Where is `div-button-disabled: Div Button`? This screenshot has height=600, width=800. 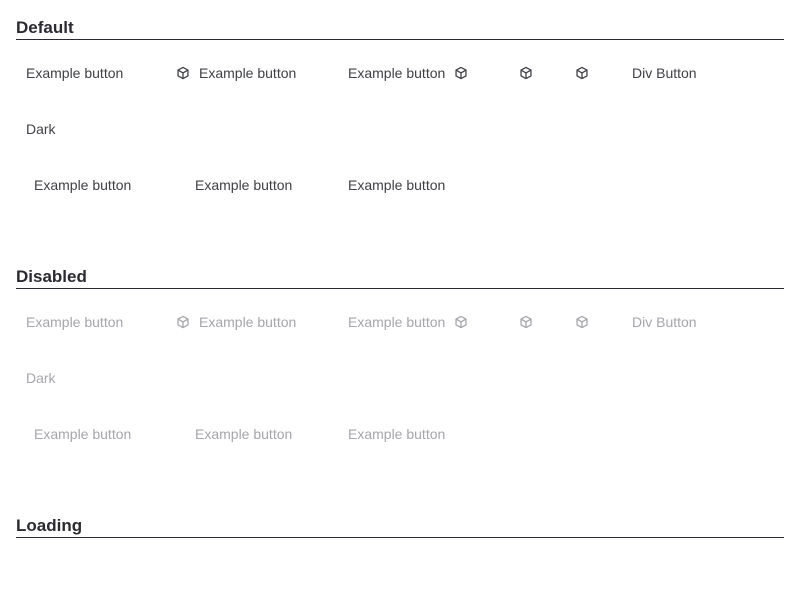
div-button-disabled: Div Button is located at coordinates (664, 322).